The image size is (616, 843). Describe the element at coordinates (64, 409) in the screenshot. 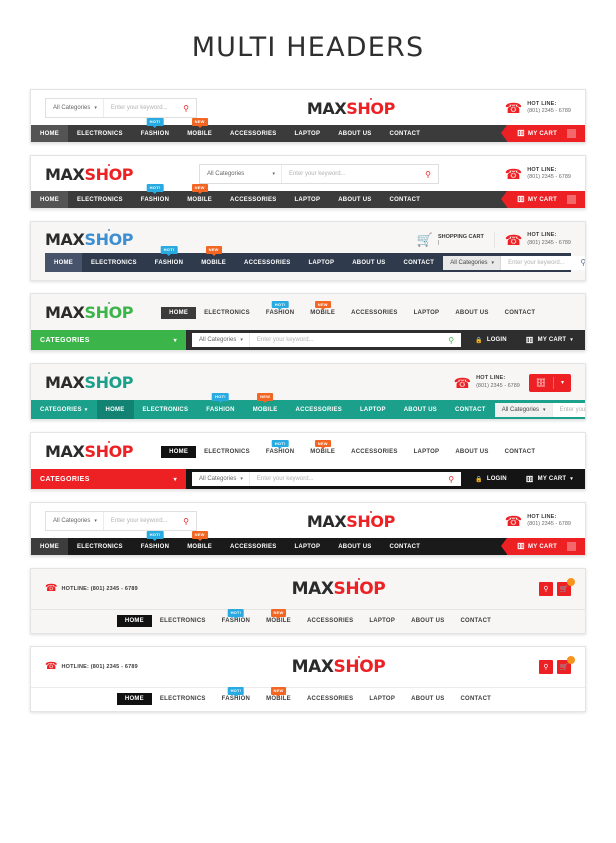

I see `nav-item-categories: CATEGORIES ▾` at that location.